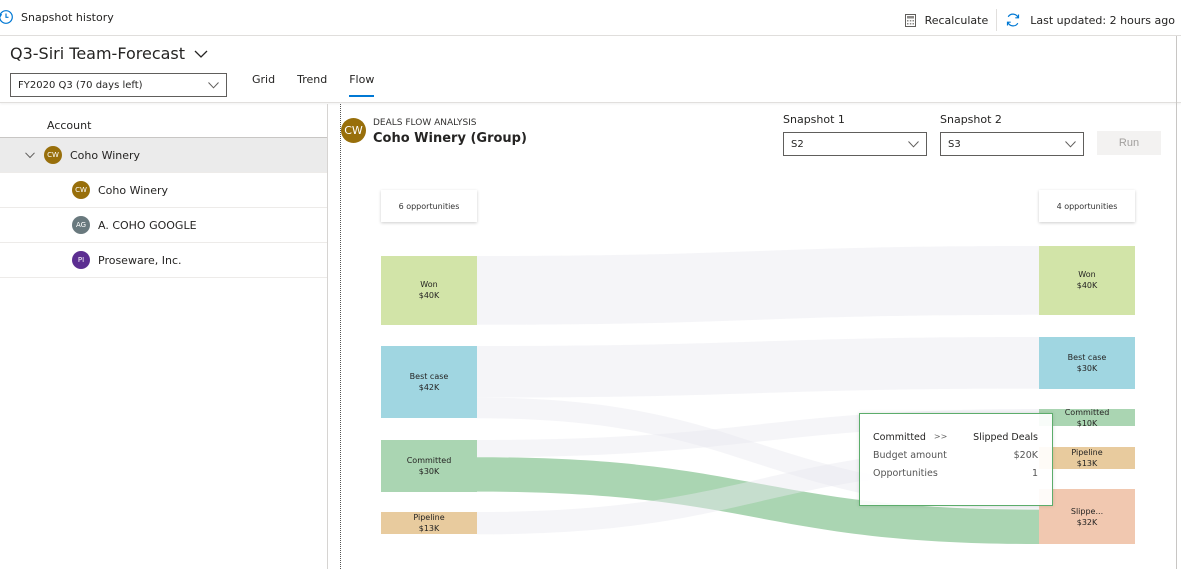  I want to click on calculator-icon, so click(910, 20).